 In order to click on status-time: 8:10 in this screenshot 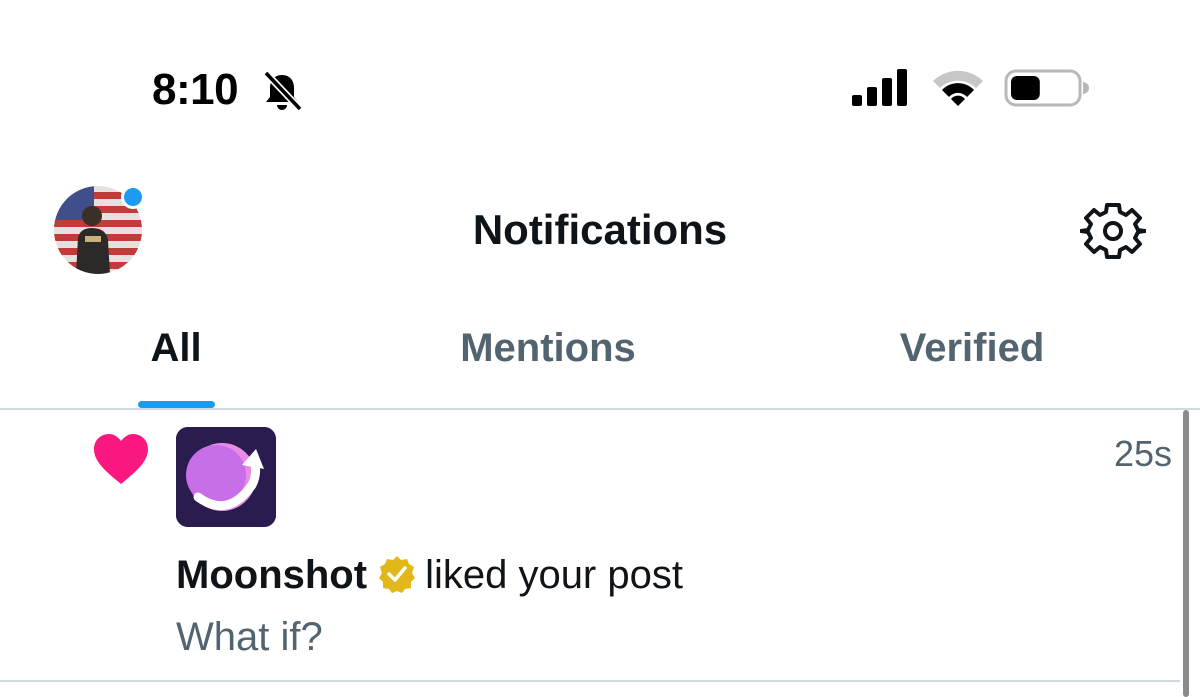, I will do `click(195, 89)`.